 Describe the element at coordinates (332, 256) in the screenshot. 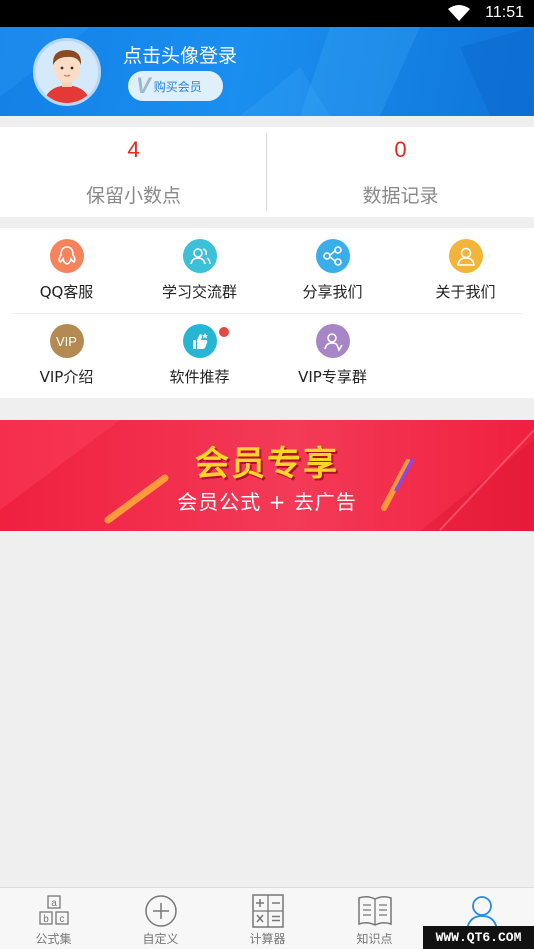

I see `share-icon` at that location.